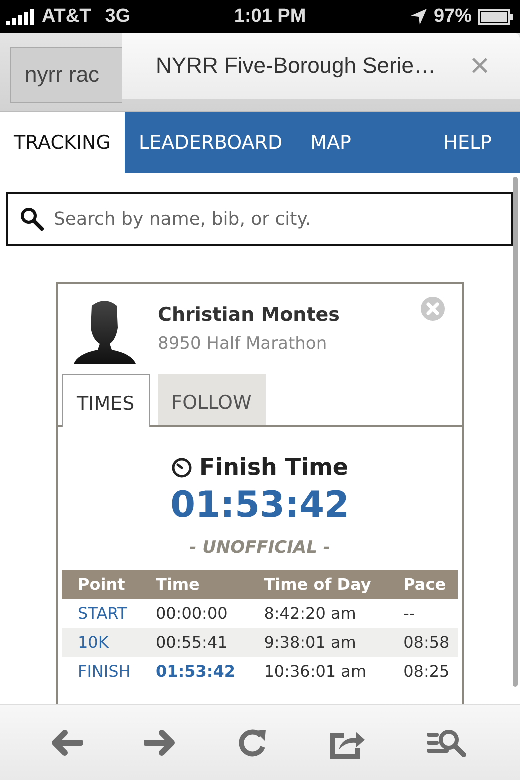 This screenshot has height=780, width=520. What do you see at coordinates (211, 142) in the screenshot?
I see `nav-tab: LEADERBOARD` at bounding box center [211, 142].